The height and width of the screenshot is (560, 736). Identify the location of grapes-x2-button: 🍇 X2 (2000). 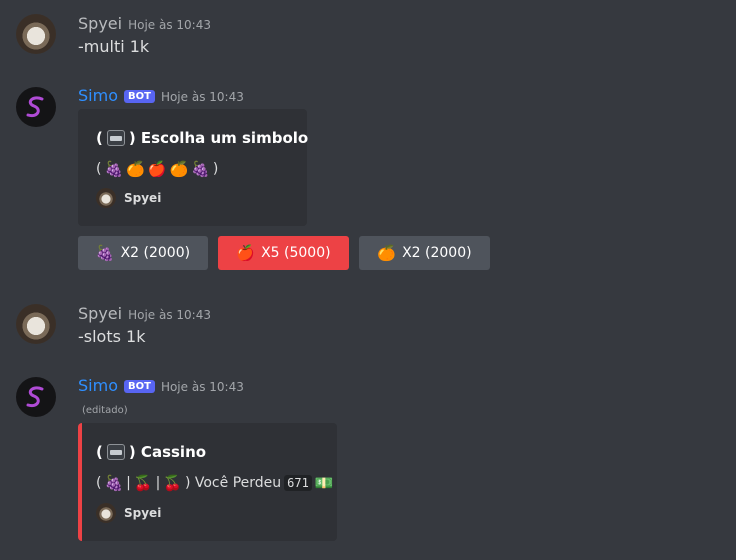
(143, 253).